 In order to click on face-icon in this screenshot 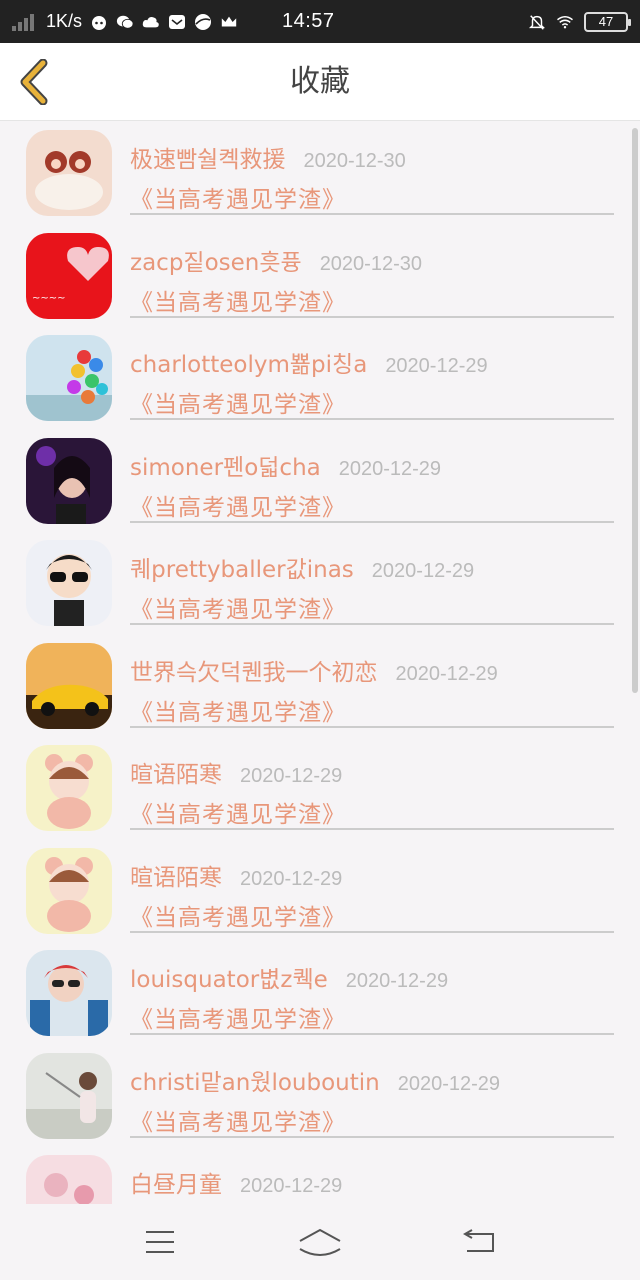, I will do `click(99, 22)`.